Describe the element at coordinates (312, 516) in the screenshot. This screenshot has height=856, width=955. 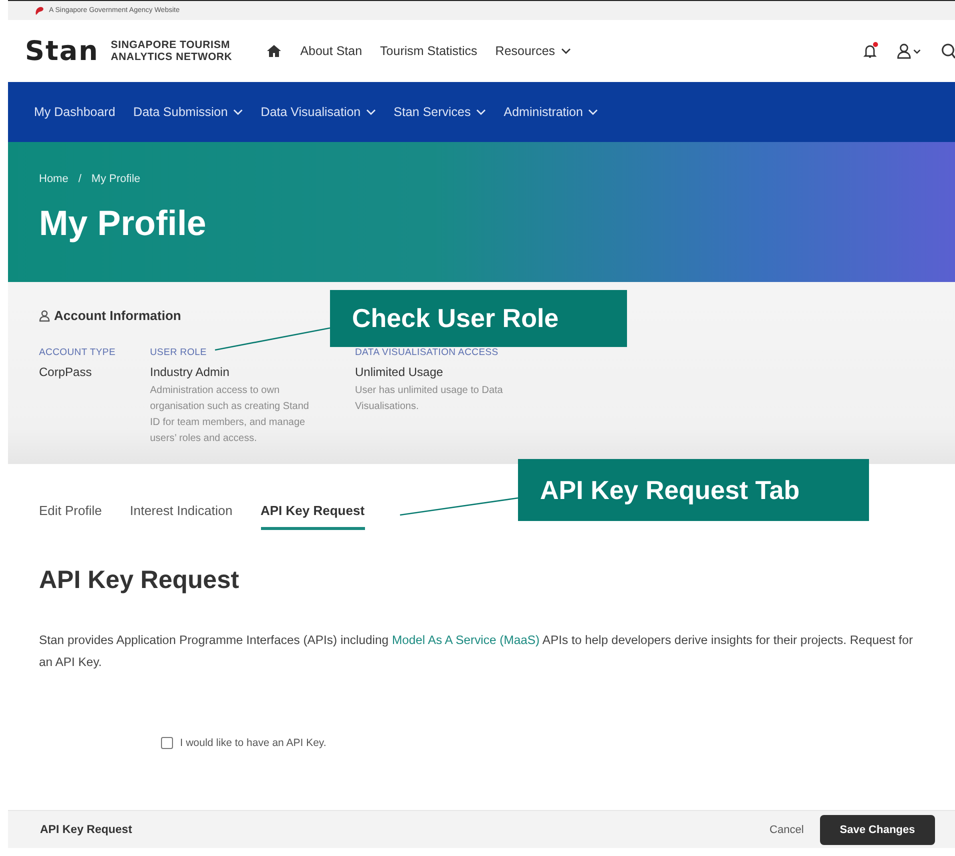
I see `tab: API Key Request` at that location.